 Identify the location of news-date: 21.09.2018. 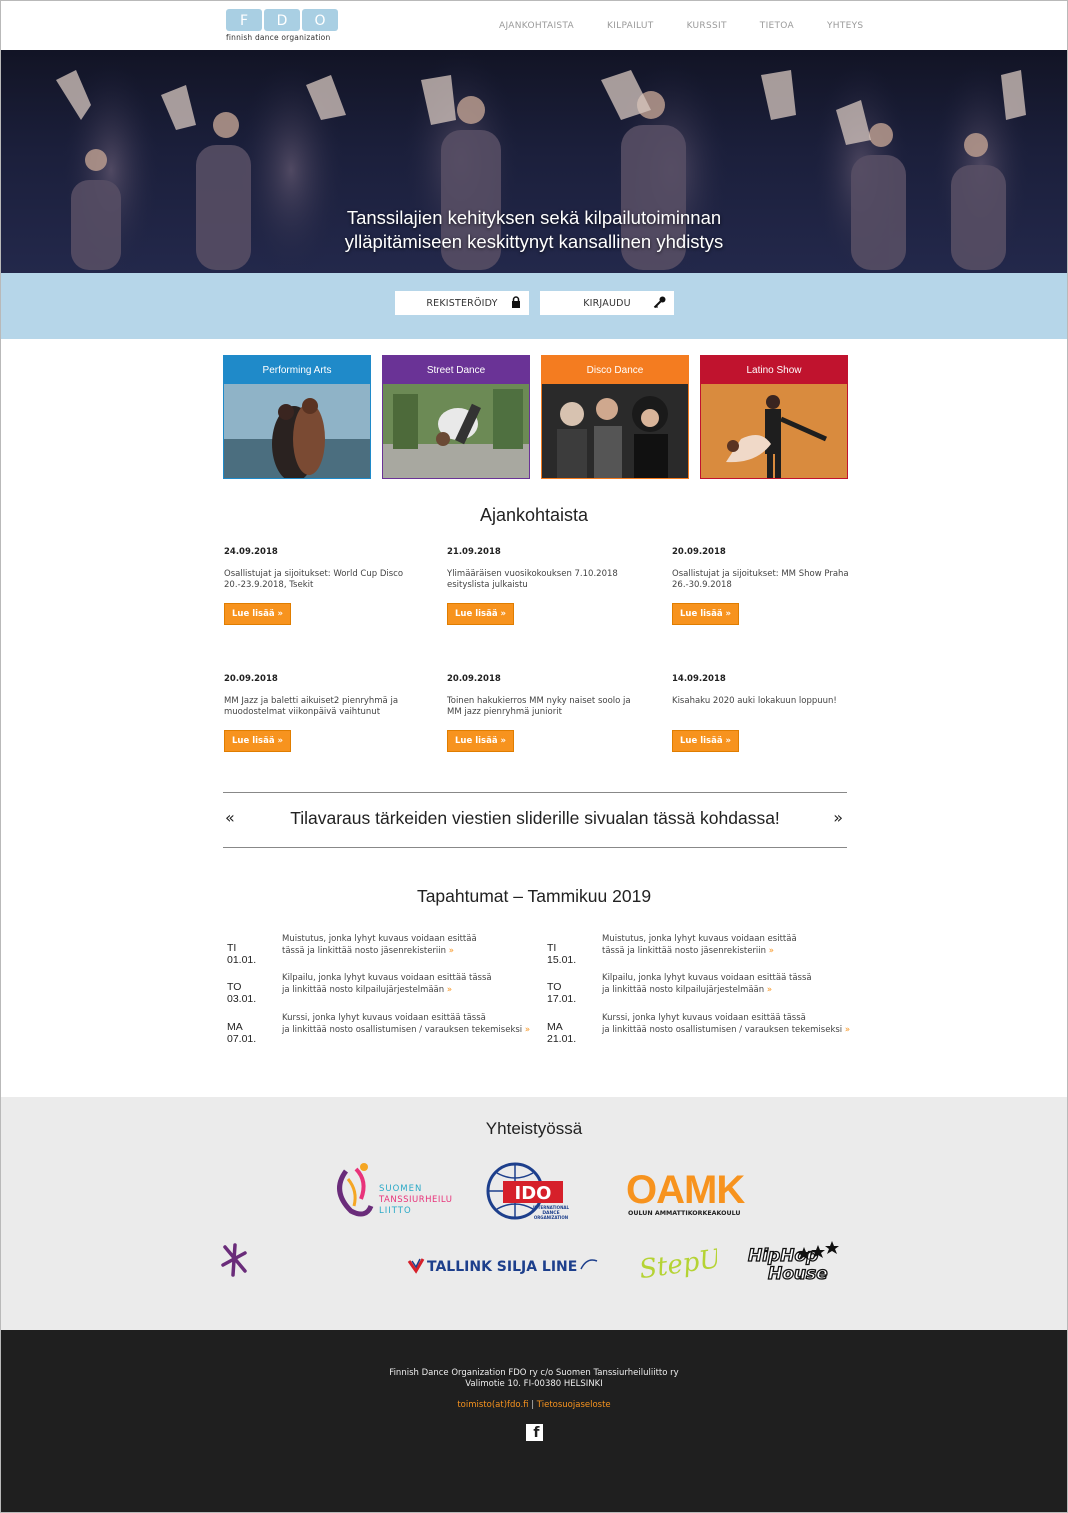
(474, 552).